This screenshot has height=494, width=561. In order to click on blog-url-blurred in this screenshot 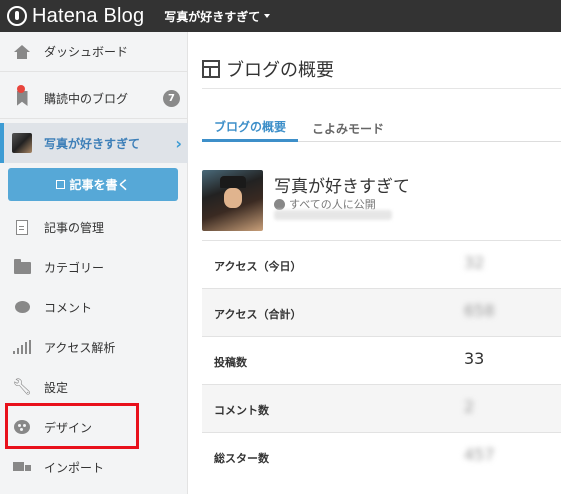, I will do `click(333, 215)`.